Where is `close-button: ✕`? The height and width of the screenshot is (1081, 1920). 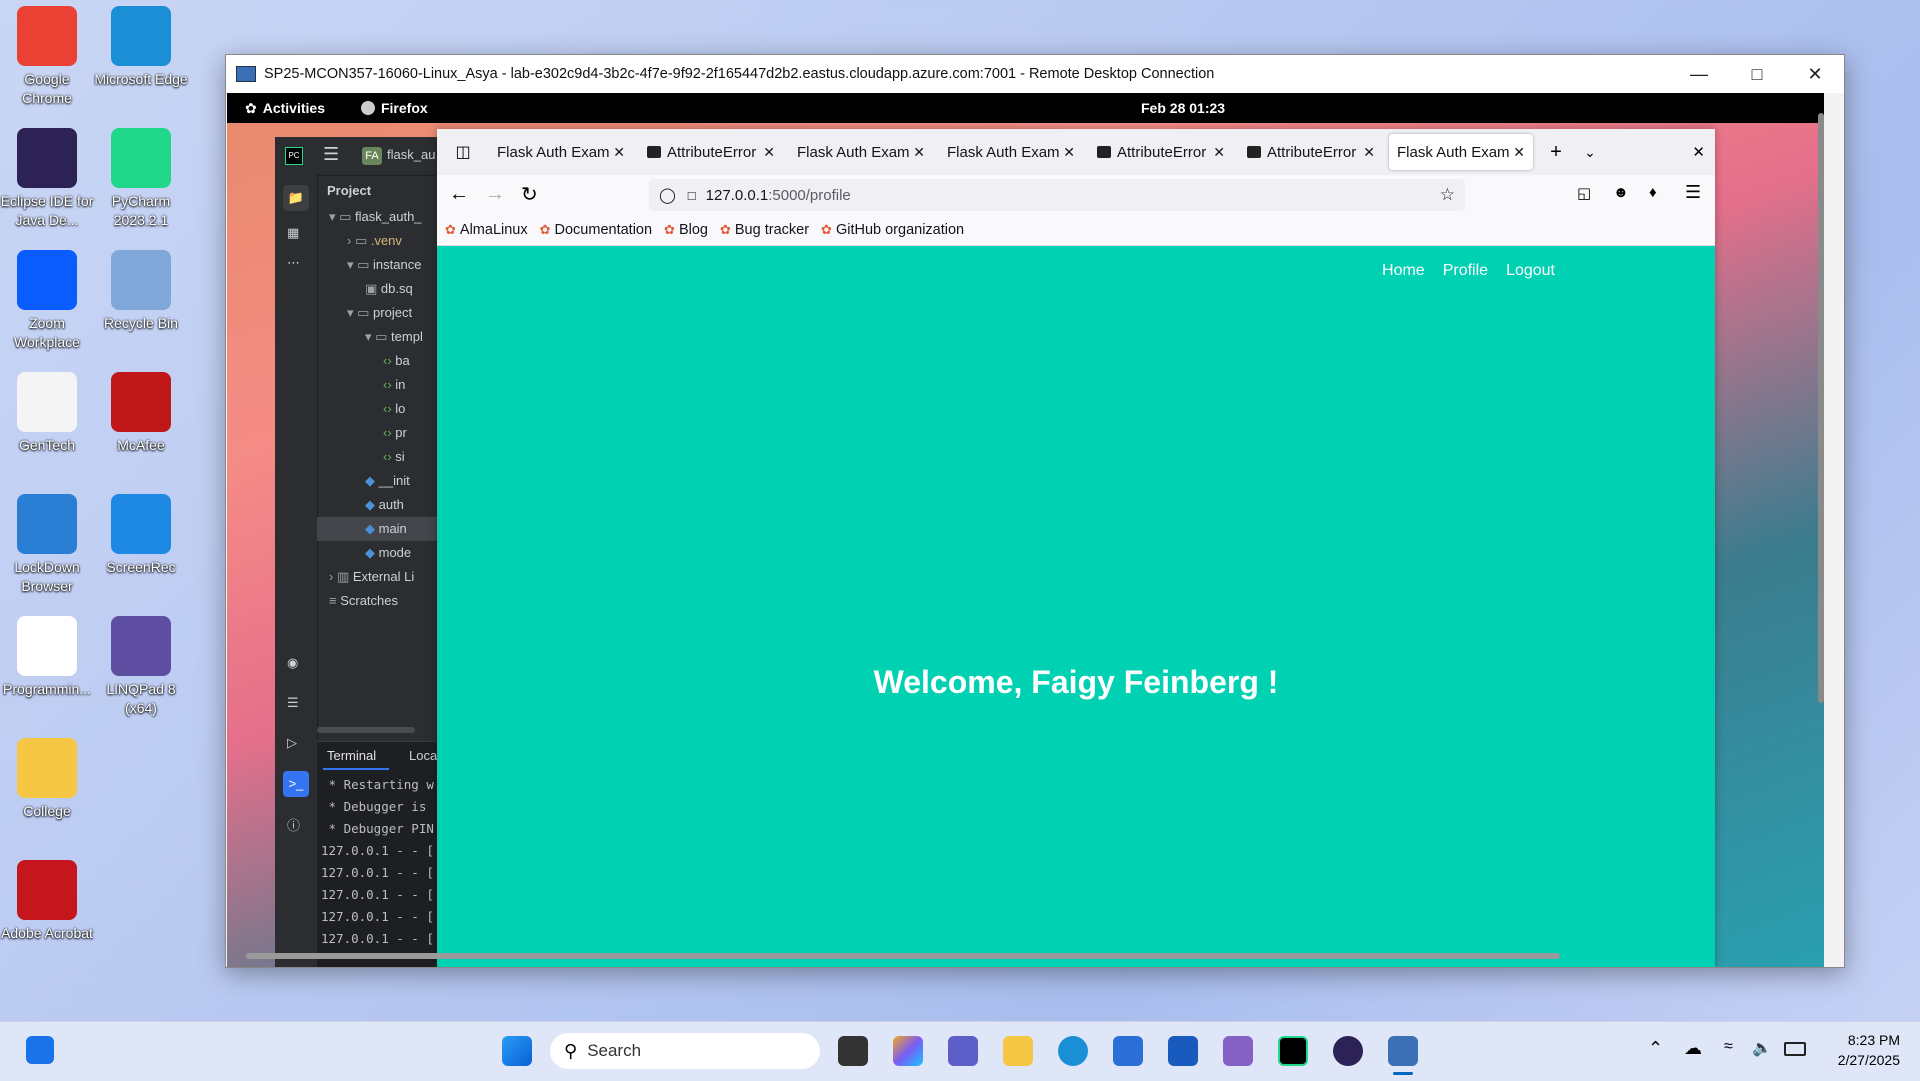
close-button: ✕ is located at coordinates (1815, 74).